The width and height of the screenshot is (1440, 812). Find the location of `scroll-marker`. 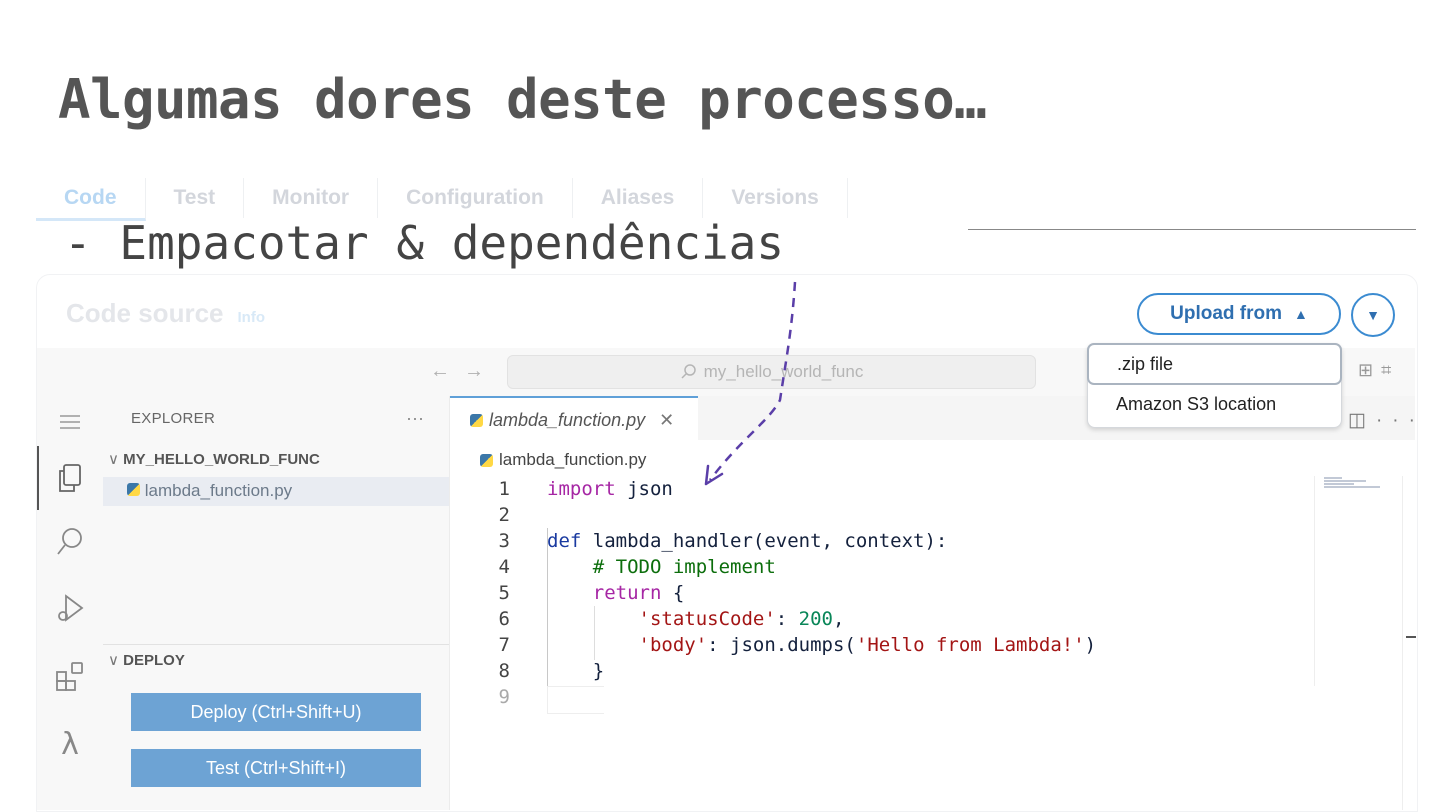

scroll-marker is located at coordinates (1411, 637).